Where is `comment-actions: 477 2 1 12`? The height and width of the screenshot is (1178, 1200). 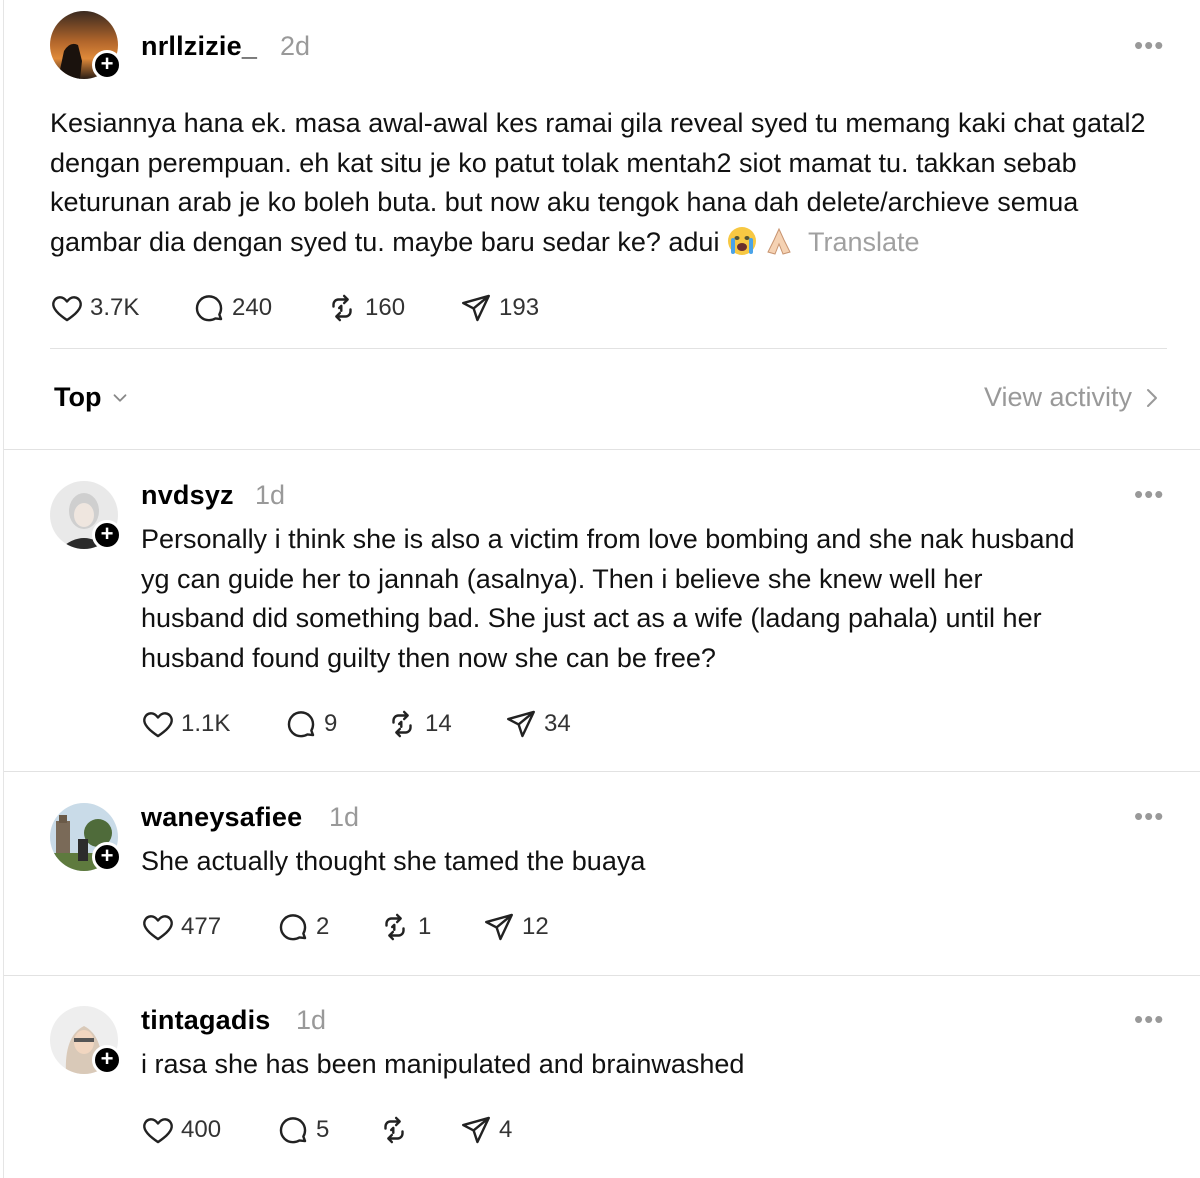
comment-actions: 477 2 1 12 is located at coordinates (345, 927).